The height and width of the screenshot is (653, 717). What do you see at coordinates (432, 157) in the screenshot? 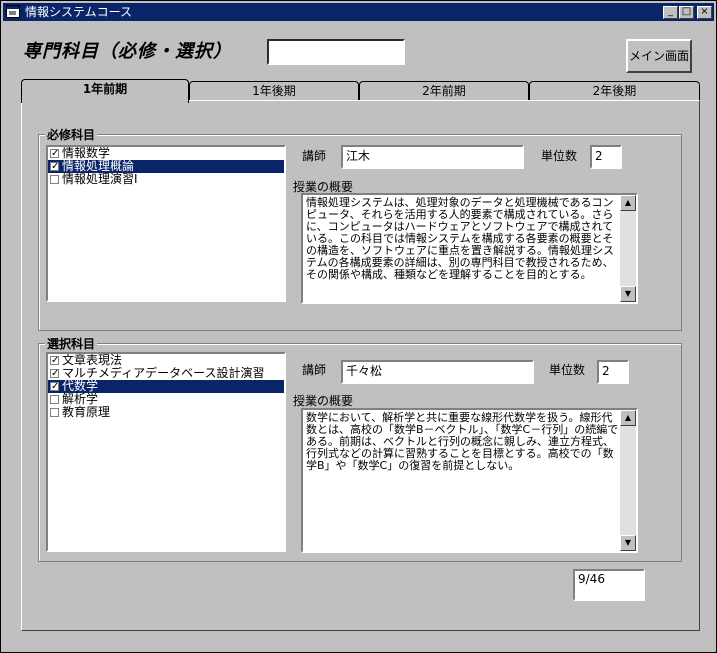
I see `required-instructor-field: 江木` at bounding box center [432, 157].